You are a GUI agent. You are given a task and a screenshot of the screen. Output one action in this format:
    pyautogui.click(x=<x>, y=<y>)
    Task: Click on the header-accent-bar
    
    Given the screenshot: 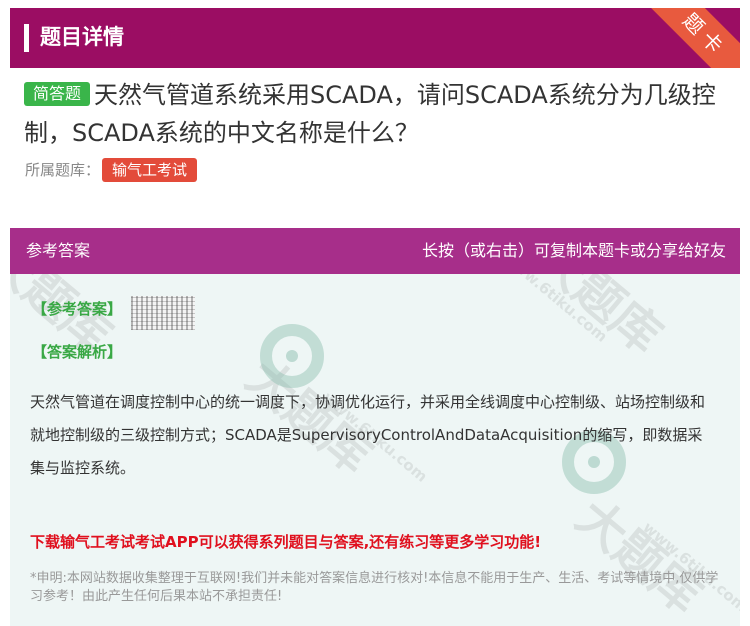 What is the action you would take?
    pyautogui.click(x=26, y=38)
    